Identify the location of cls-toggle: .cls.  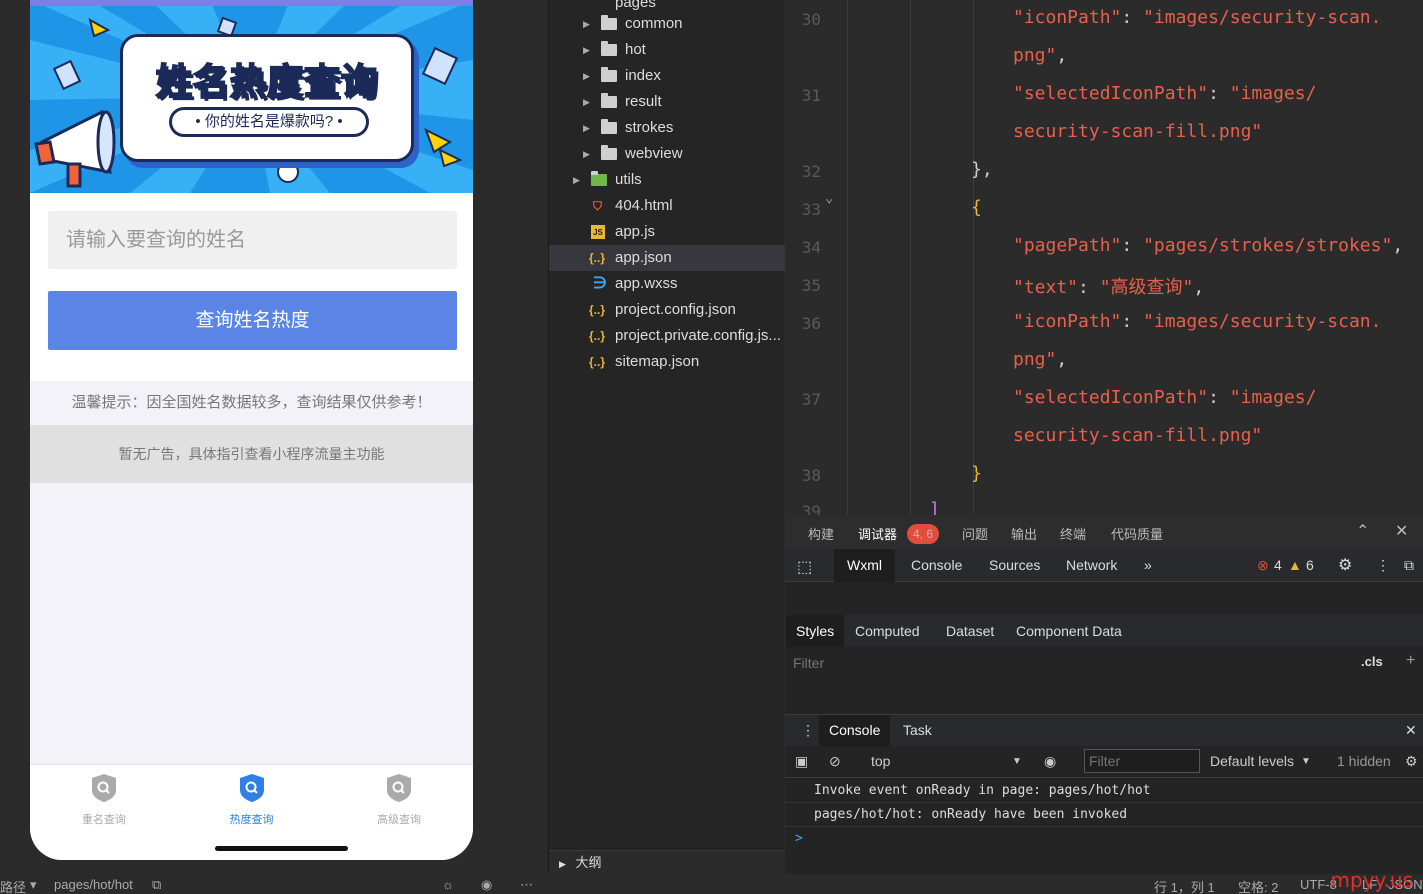
(1372, 661).